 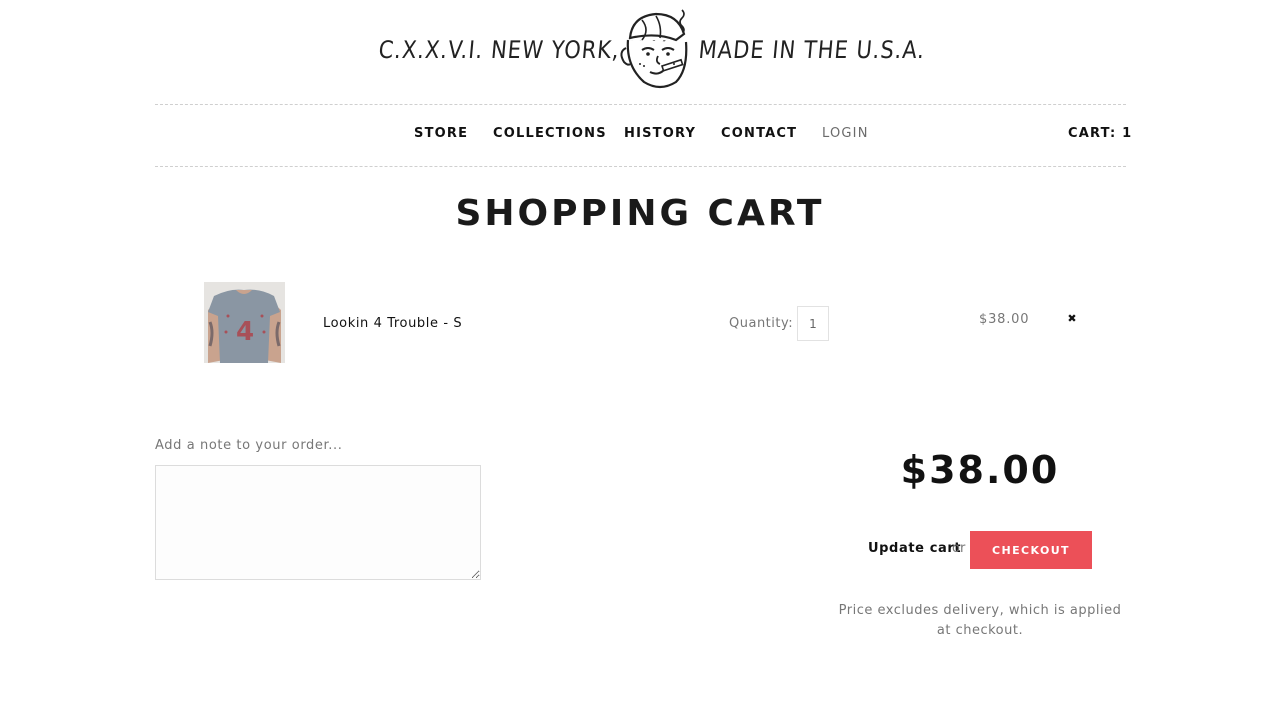 I want to click on product-thumbnail: 4, so click(x=244, y=322).